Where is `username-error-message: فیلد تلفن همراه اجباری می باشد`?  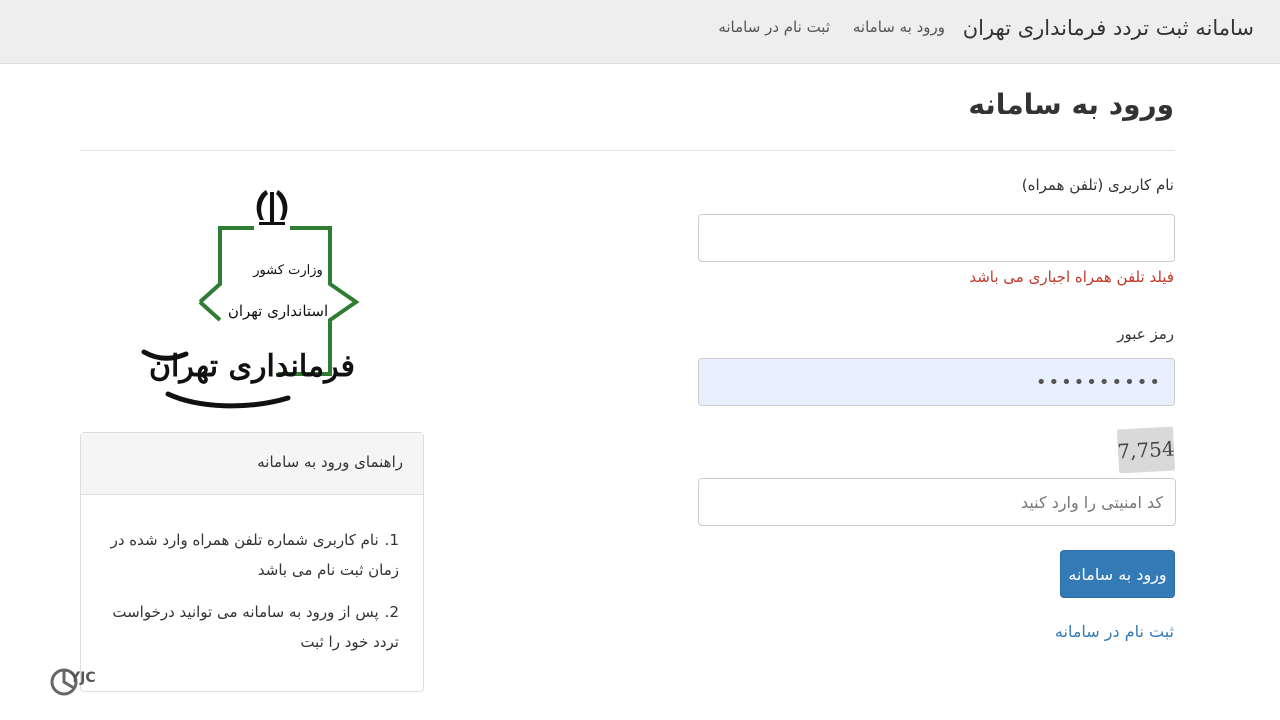
username-error-message: فیلد تلفن همراه اجباری می باشد is located at coordinates (1071, 277).